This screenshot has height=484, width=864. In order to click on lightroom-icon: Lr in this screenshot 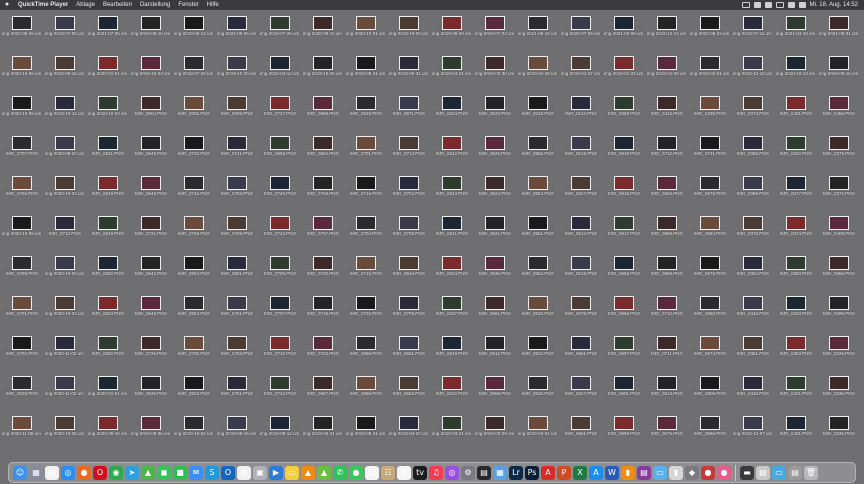, I will do `click(516, 472)`.